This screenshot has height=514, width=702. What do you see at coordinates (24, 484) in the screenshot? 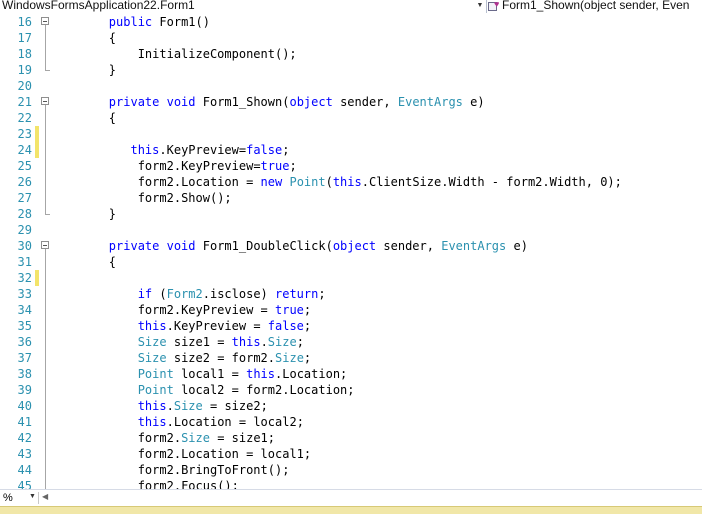
I see `line-number: 45` at bounding box center [24, 484].